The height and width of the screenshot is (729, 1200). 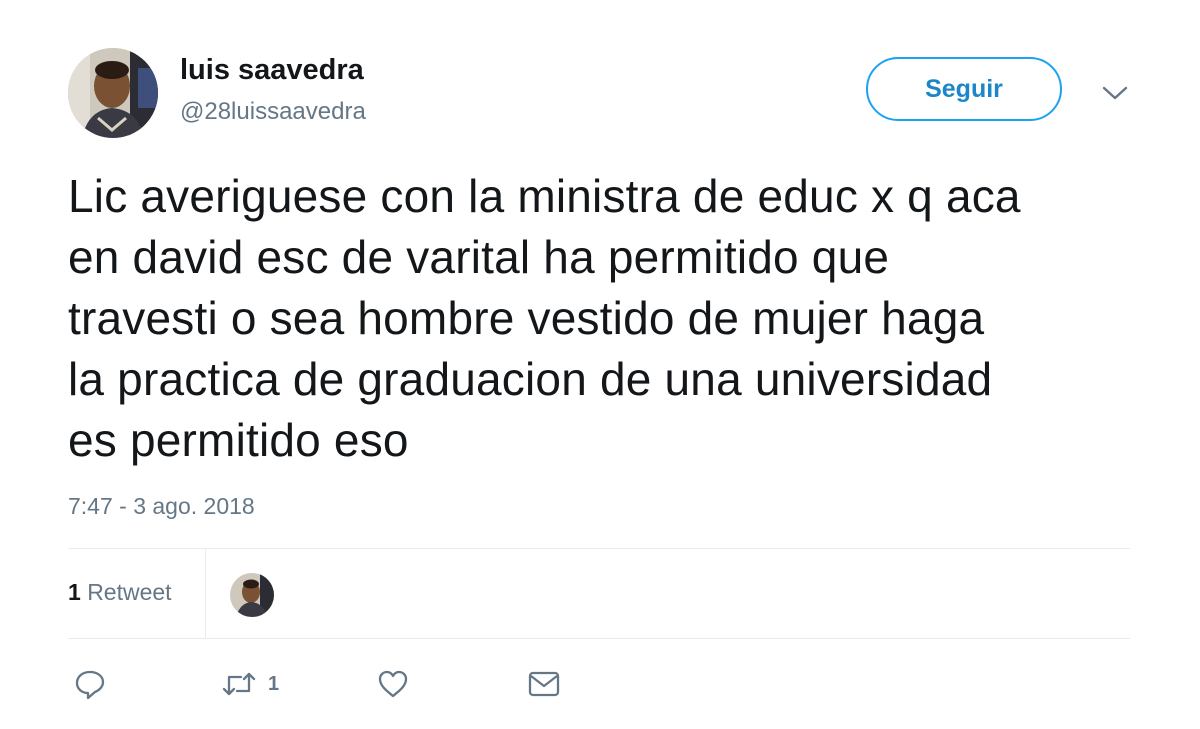 I want to click on retweeter-avatar-photo, so click(x=252, y=595).